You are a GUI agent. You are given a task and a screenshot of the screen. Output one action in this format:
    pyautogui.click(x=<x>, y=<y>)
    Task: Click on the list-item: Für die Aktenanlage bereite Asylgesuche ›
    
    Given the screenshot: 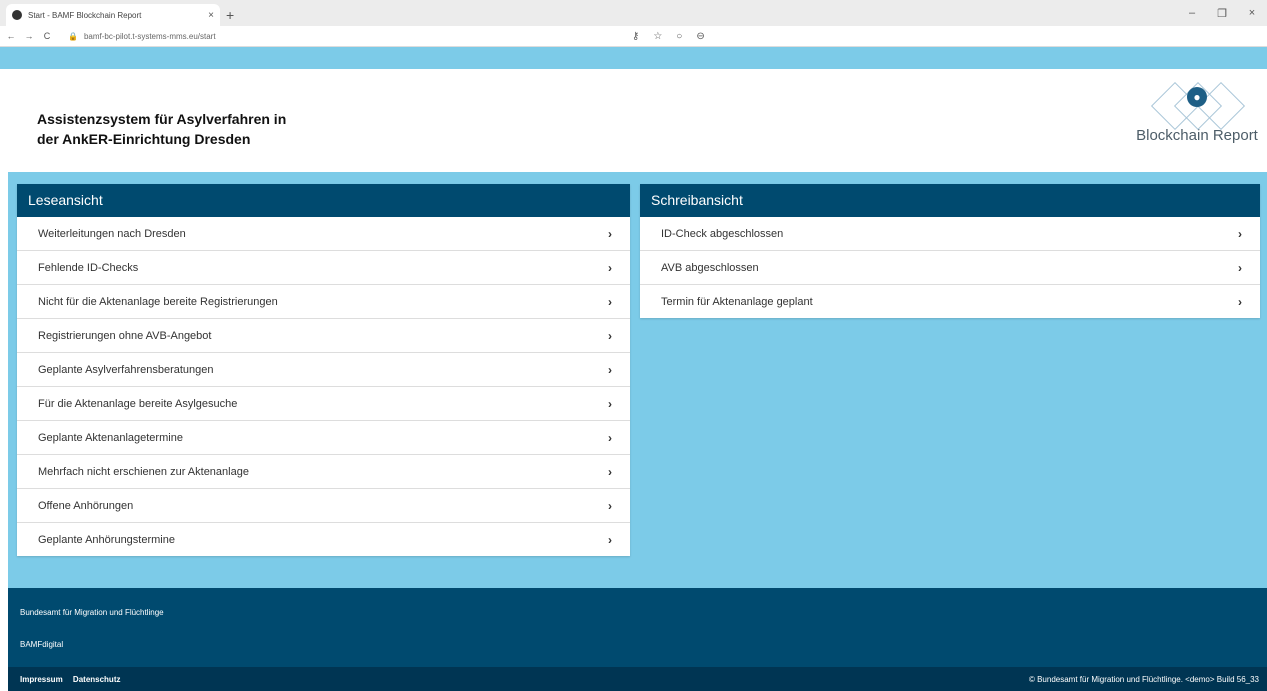 What is the action you would take?
    pyautogui.click(x=323, y=404)
    